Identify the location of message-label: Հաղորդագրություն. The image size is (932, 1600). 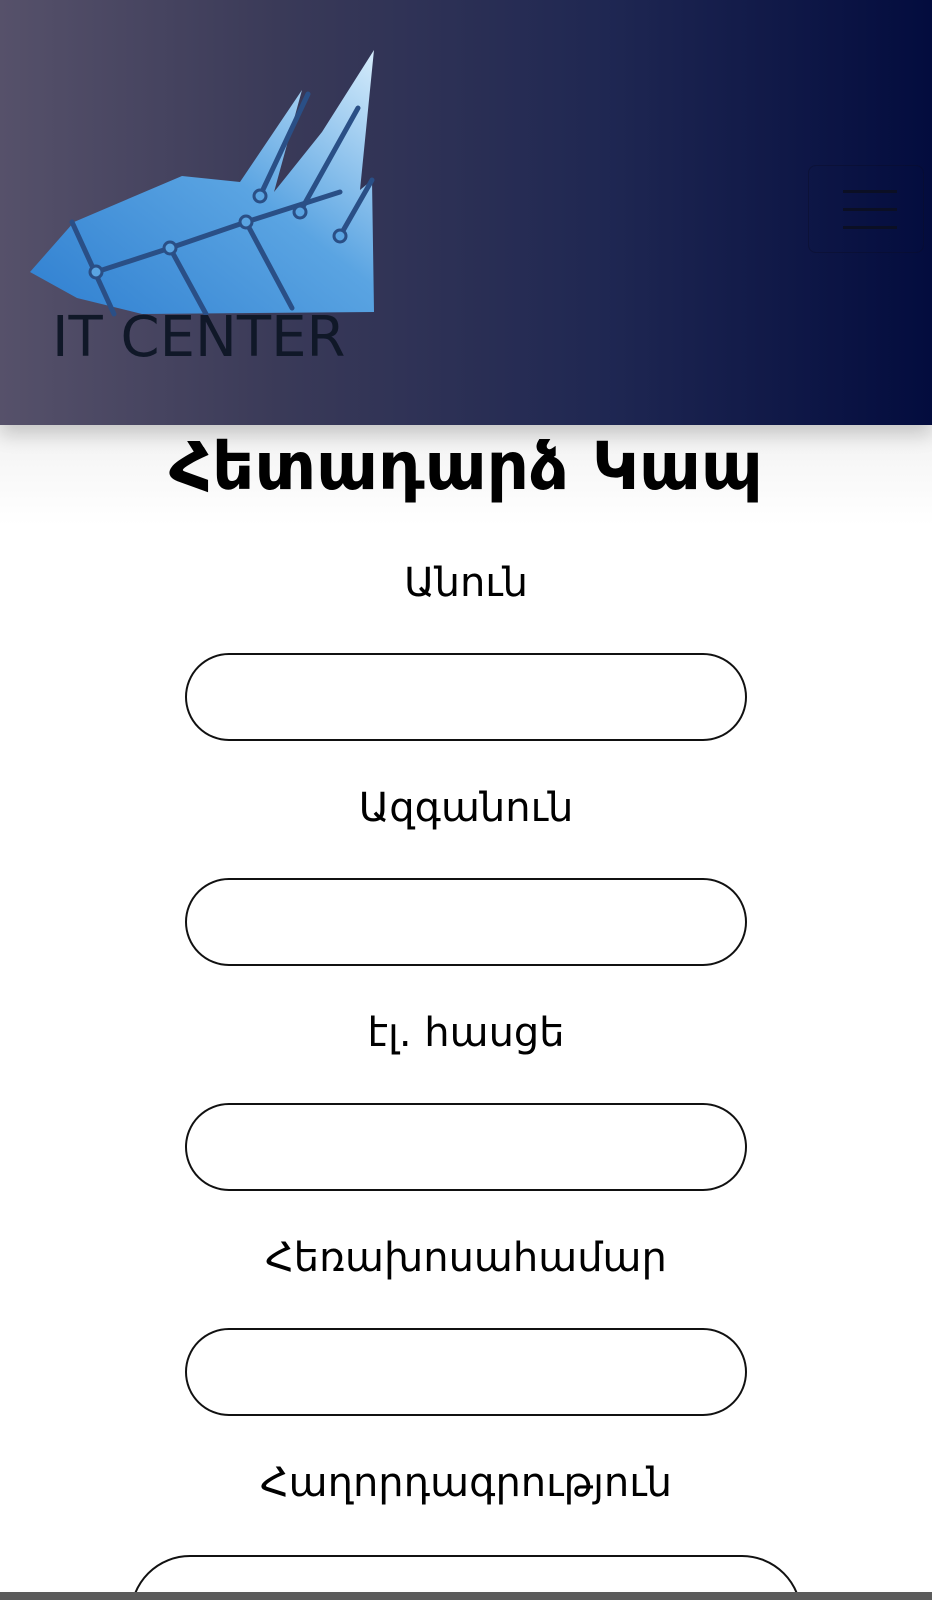
(466, 1483).